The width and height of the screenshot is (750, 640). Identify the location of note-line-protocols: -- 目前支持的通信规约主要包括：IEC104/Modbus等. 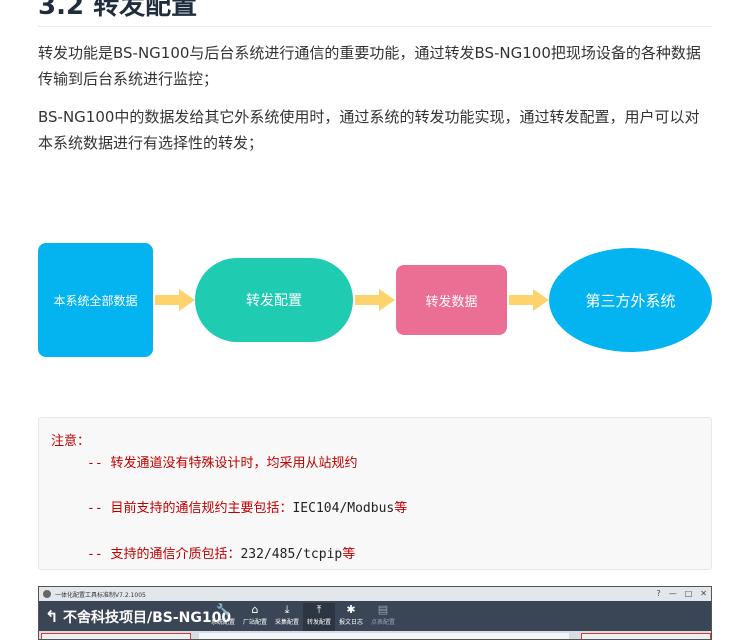
(247, 508).